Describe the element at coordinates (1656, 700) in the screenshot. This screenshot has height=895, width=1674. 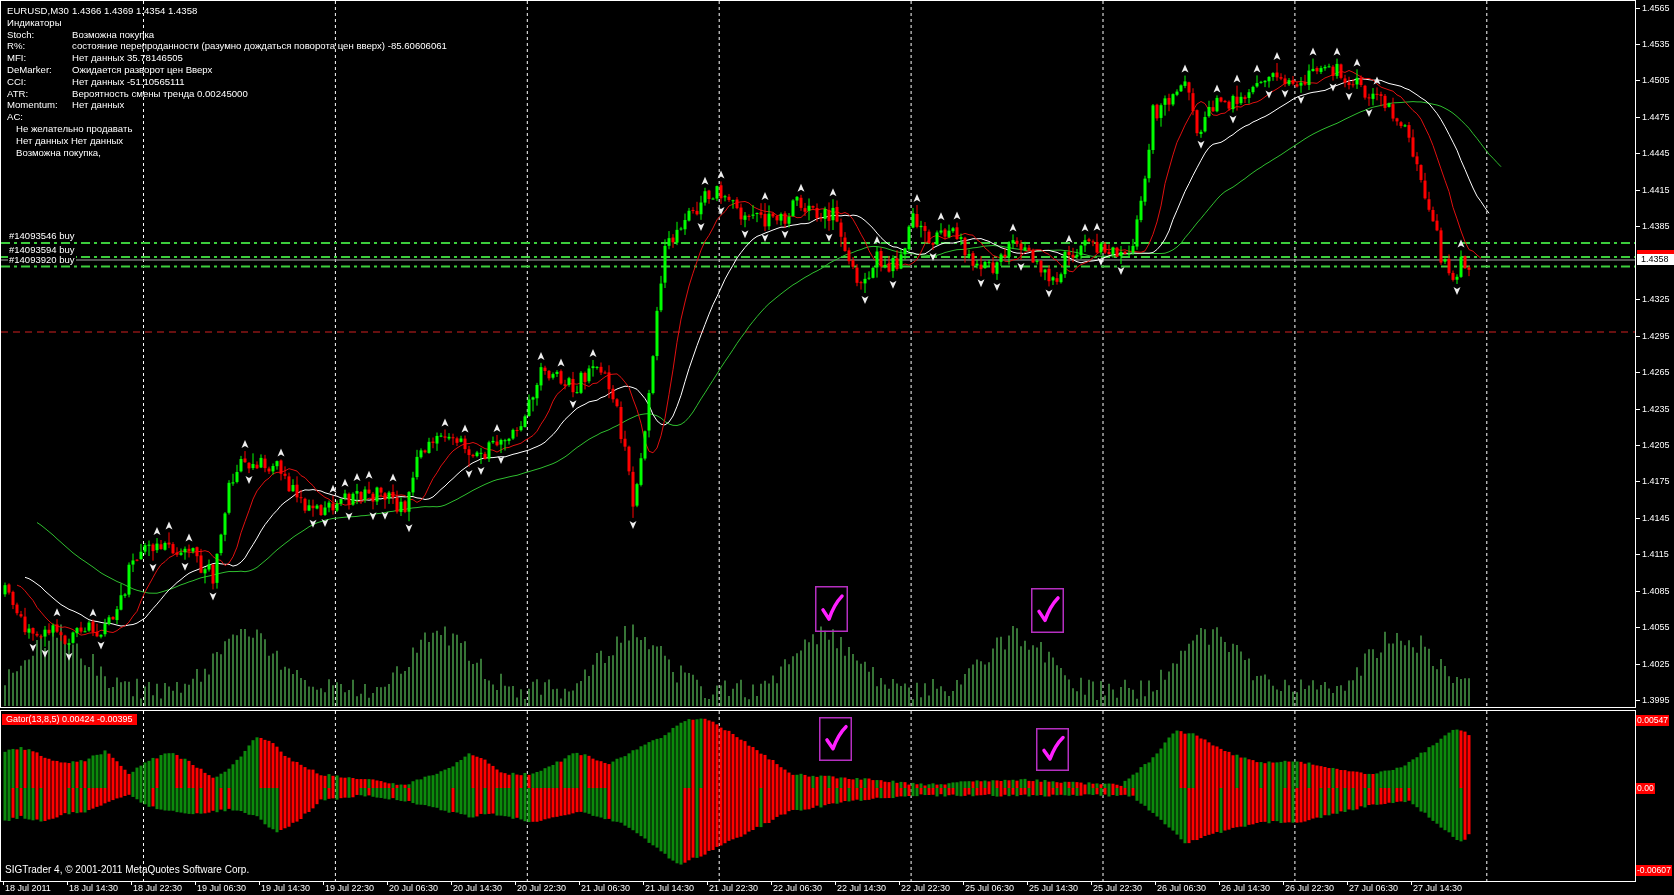
I see `price-label: 1.3995` at that location.